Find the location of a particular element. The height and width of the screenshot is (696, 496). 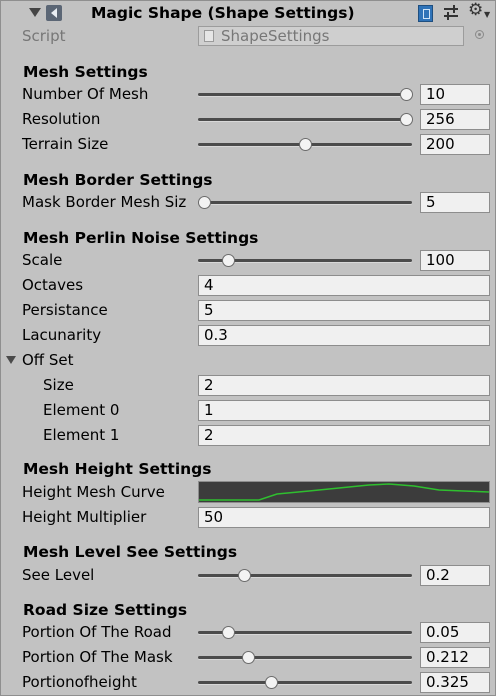

offset-size-row: Size 2 is located at coordinates (248, 386).